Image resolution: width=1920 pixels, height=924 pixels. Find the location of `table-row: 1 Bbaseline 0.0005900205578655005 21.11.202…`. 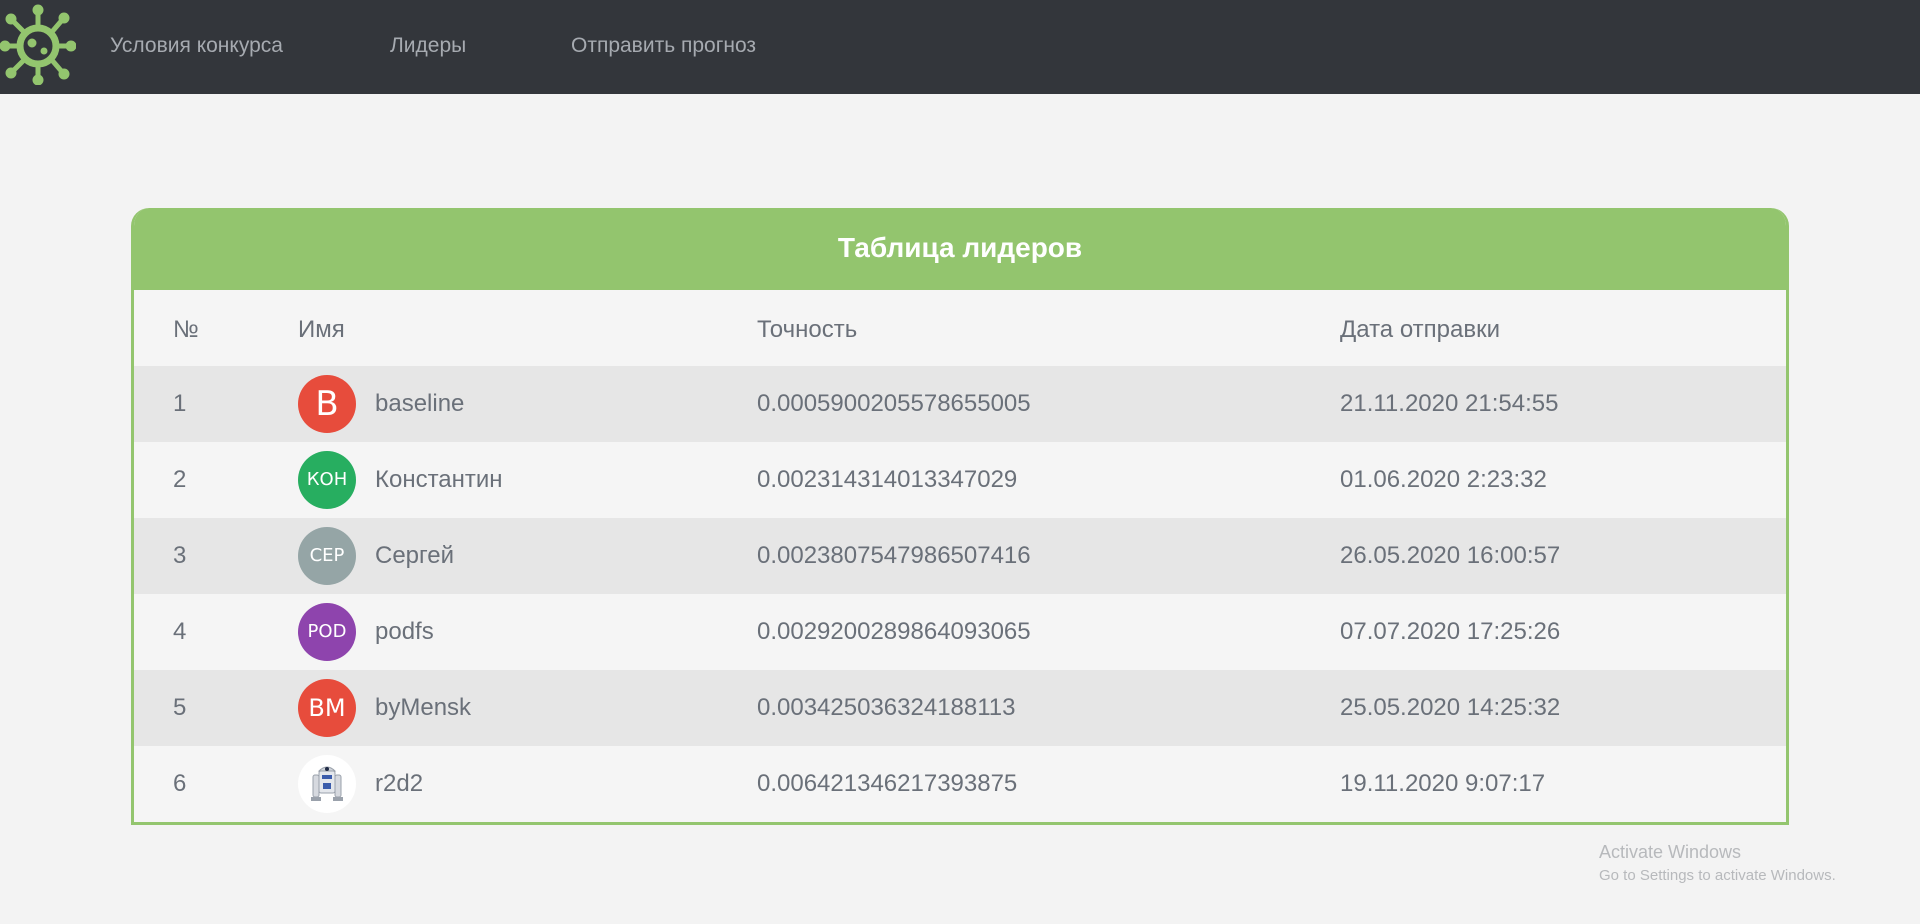

table-row: 1 Bbaseline 0.0005900205578655005 21.11.202… is located at coordinates (960, 404).